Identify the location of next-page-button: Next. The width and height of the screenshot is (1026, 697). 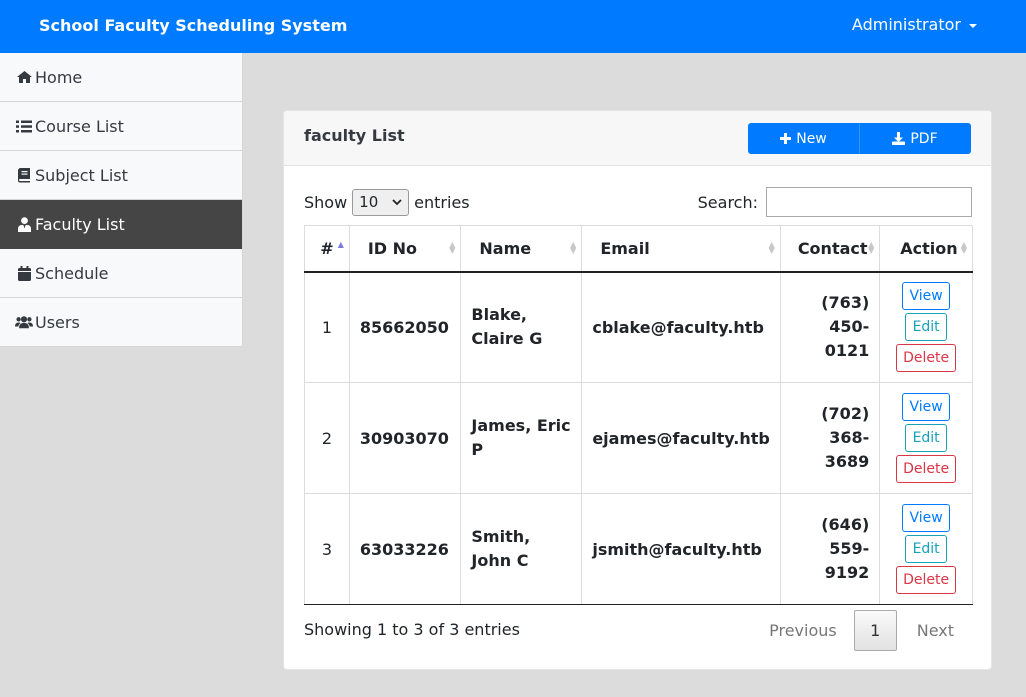
(934, 630).